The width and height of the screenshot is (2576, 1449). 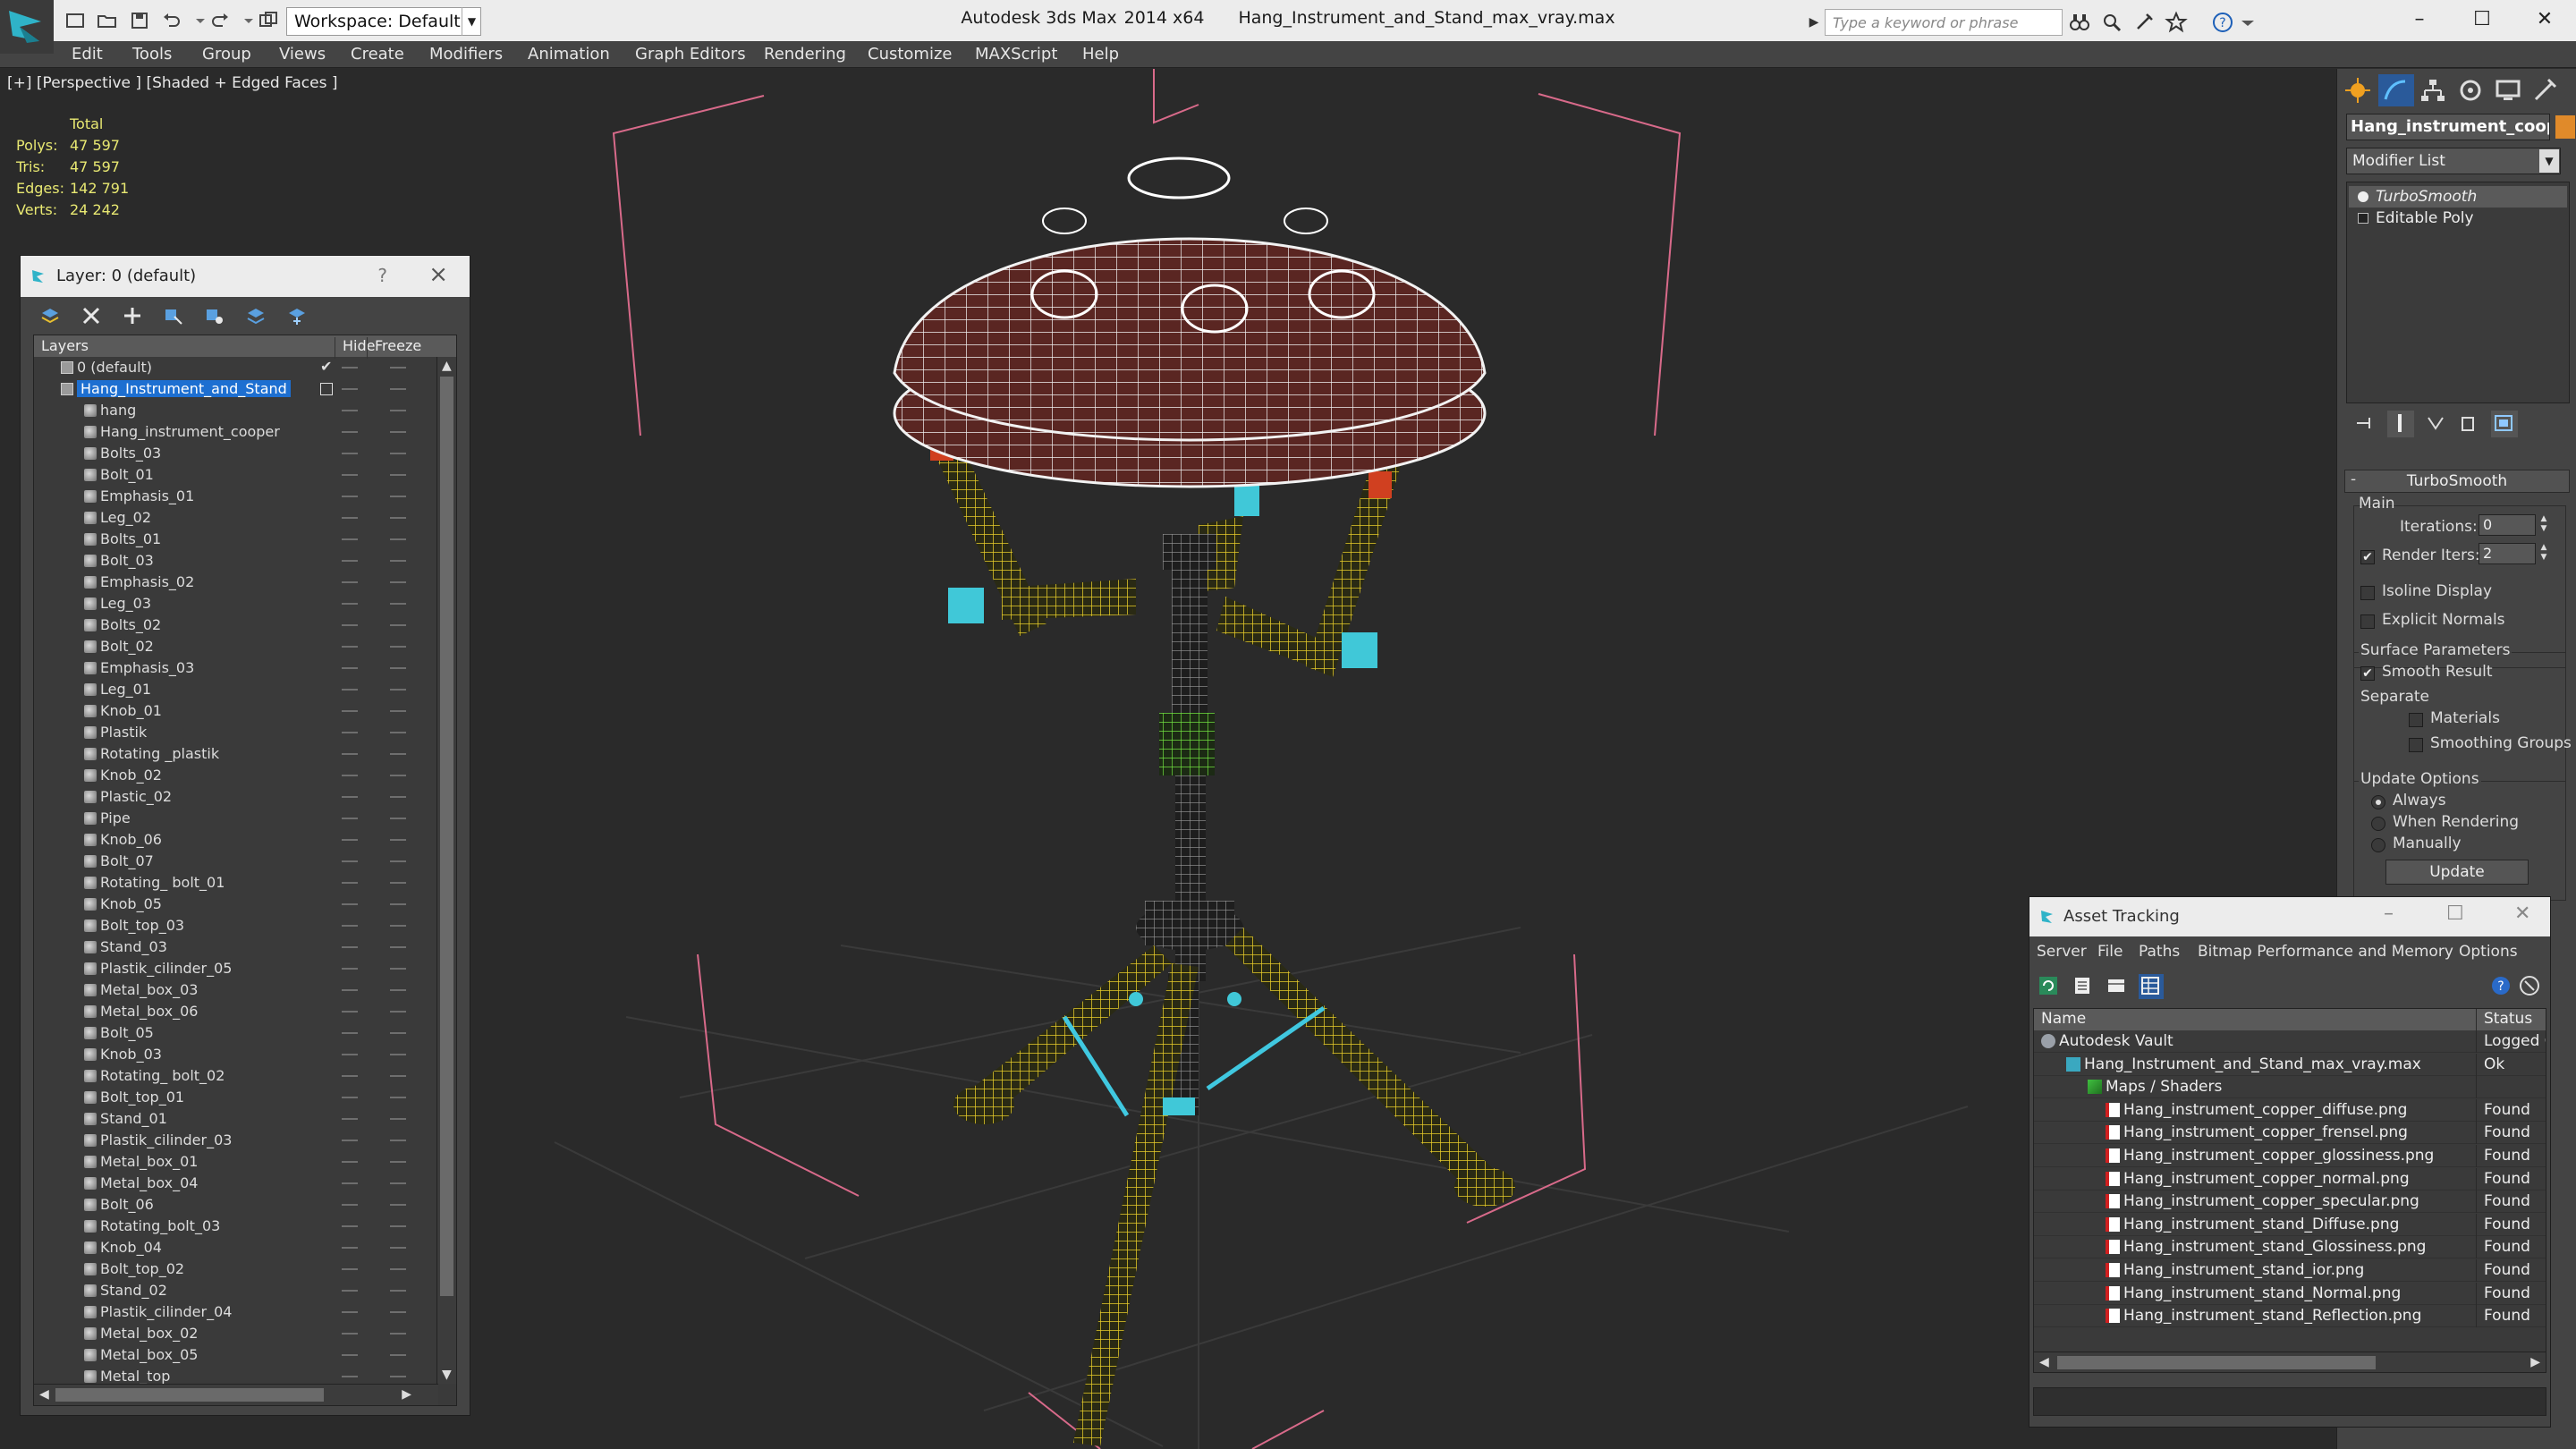 I want to click on help-icon: ?, so click(x=382, y=275).